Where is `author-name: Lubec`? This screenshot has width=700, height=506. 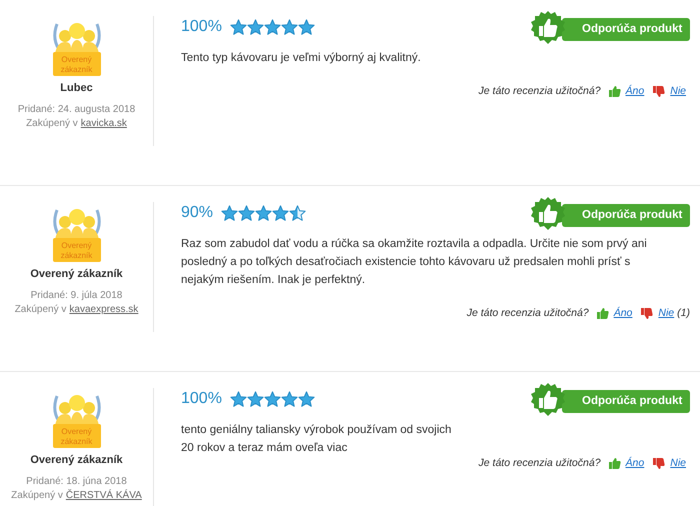 author-name: Lubec is located at coordinates (76, 88).